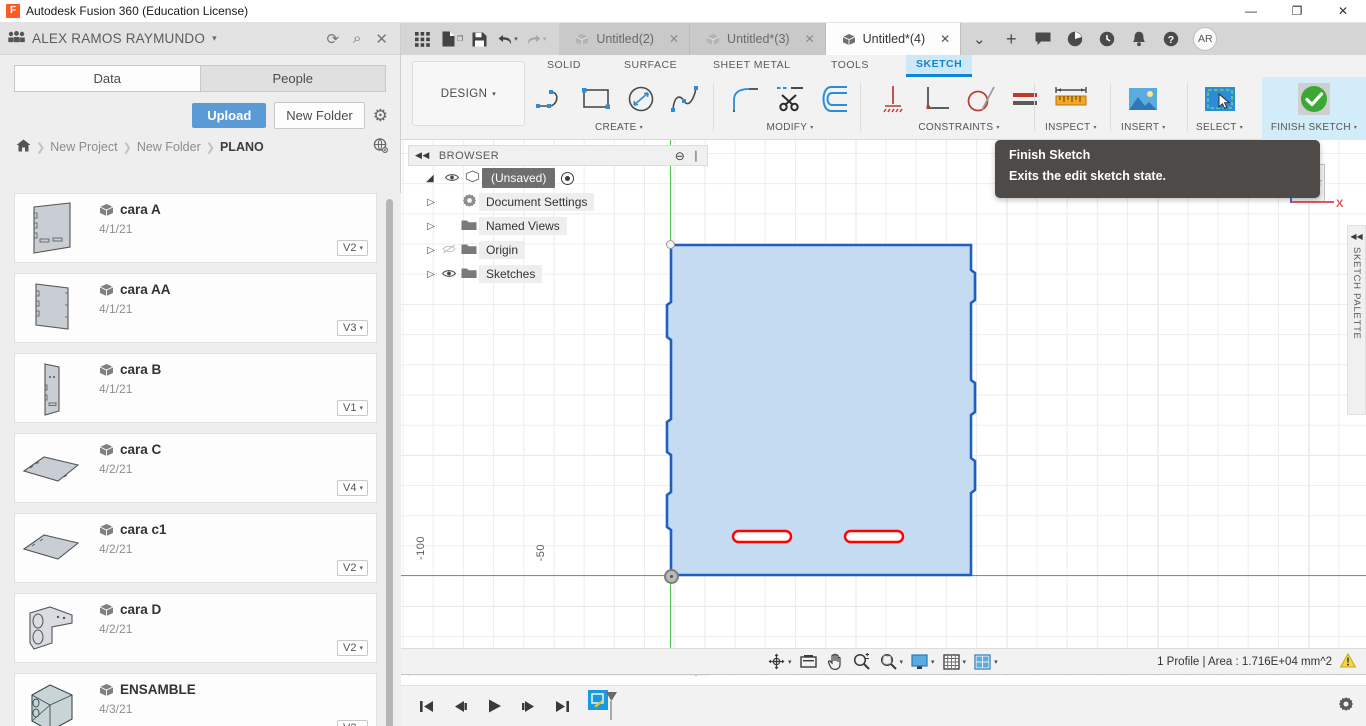 This screenshot has width=1366, height=726. What do you see at coordinates (981, 99) in the screenshot?
I see `tangent-constraint-icon` at bounding box center [981, 99].